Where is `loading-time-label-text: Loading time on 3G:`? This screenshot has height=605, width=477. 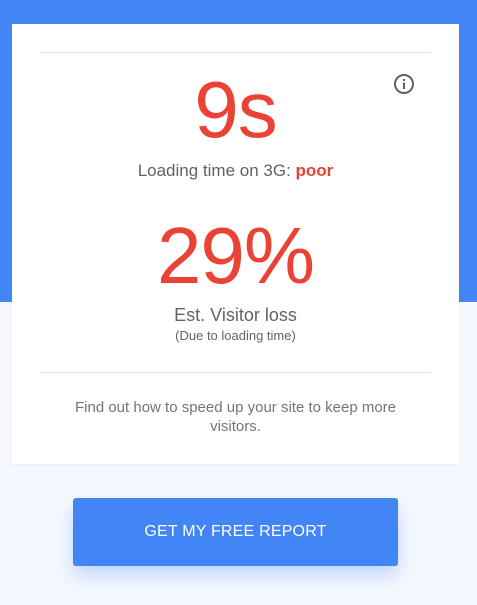
loading-time-label-text: Loading time on 3G: is located at coordinates (214, 170).